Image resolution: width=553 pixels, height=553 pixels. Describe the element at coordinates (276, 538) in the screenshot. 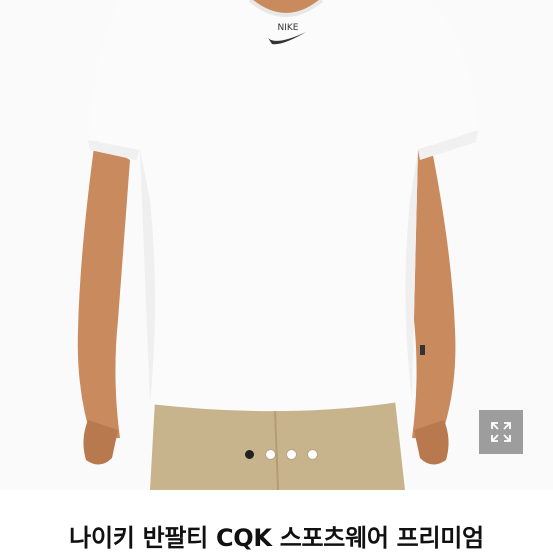

I see `product-title: 나이키 반팔티 CQK 스포츠웨어 프리미엄` at that location.